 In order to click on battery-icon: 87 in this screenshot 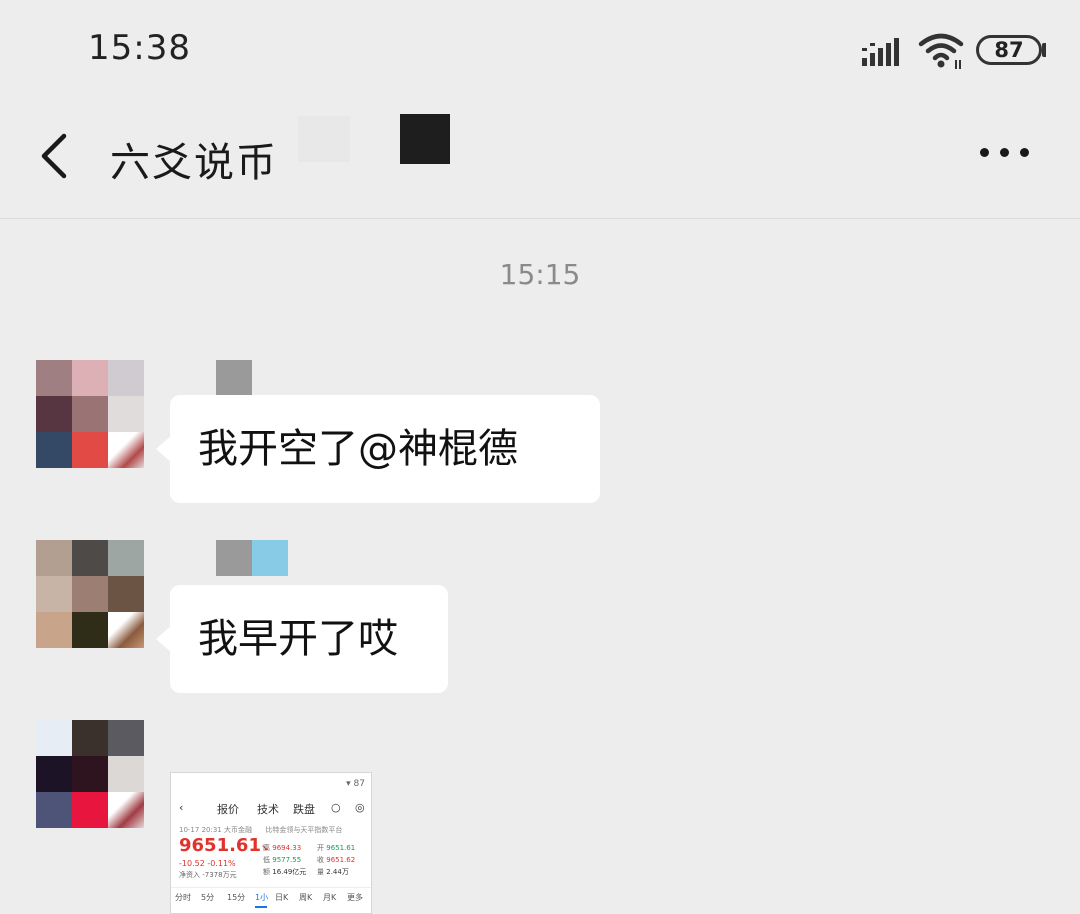, I will do `click(1009, 50)`.